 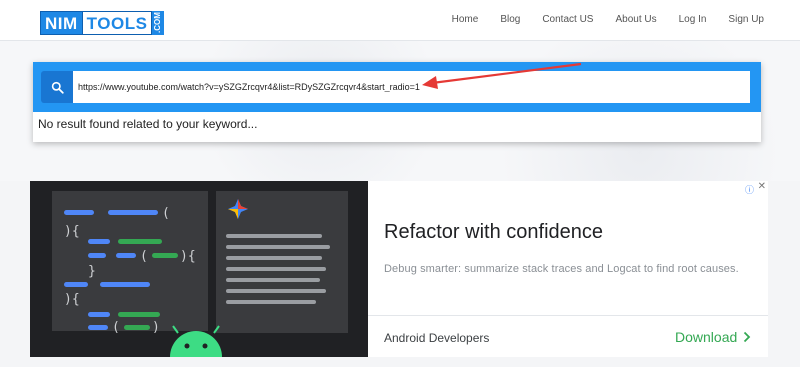 What do you see at coordinates (493, 232) in the screenshot?
I see `ad-title: Refactor with confidence` at bounding box center [493, 232].